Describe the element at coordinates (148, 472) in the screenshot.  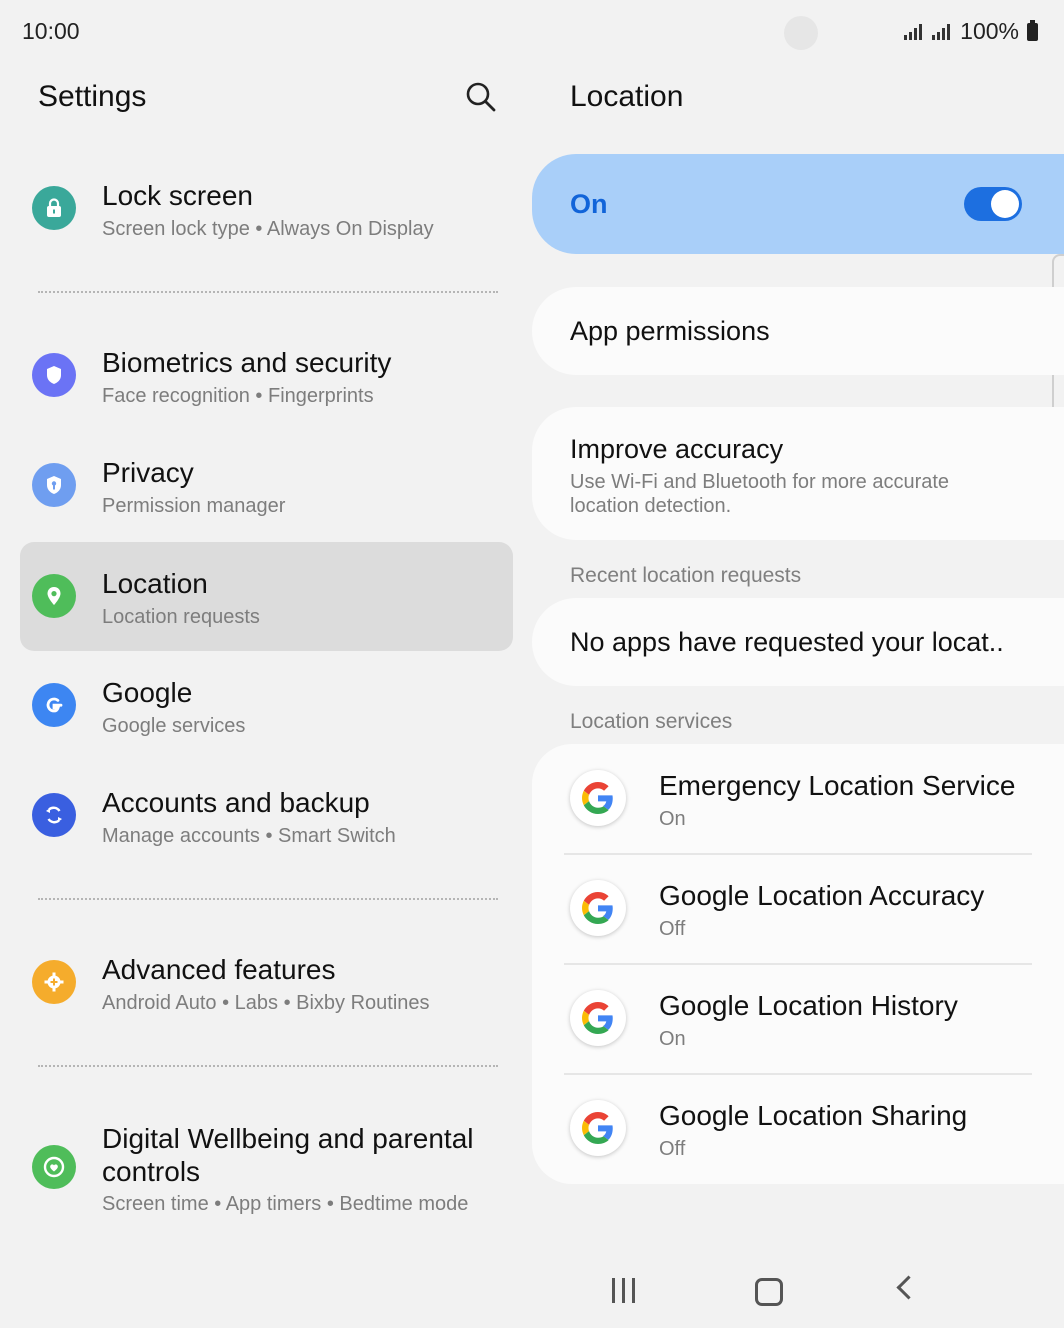
I see `item-title: Privacy` at that location.